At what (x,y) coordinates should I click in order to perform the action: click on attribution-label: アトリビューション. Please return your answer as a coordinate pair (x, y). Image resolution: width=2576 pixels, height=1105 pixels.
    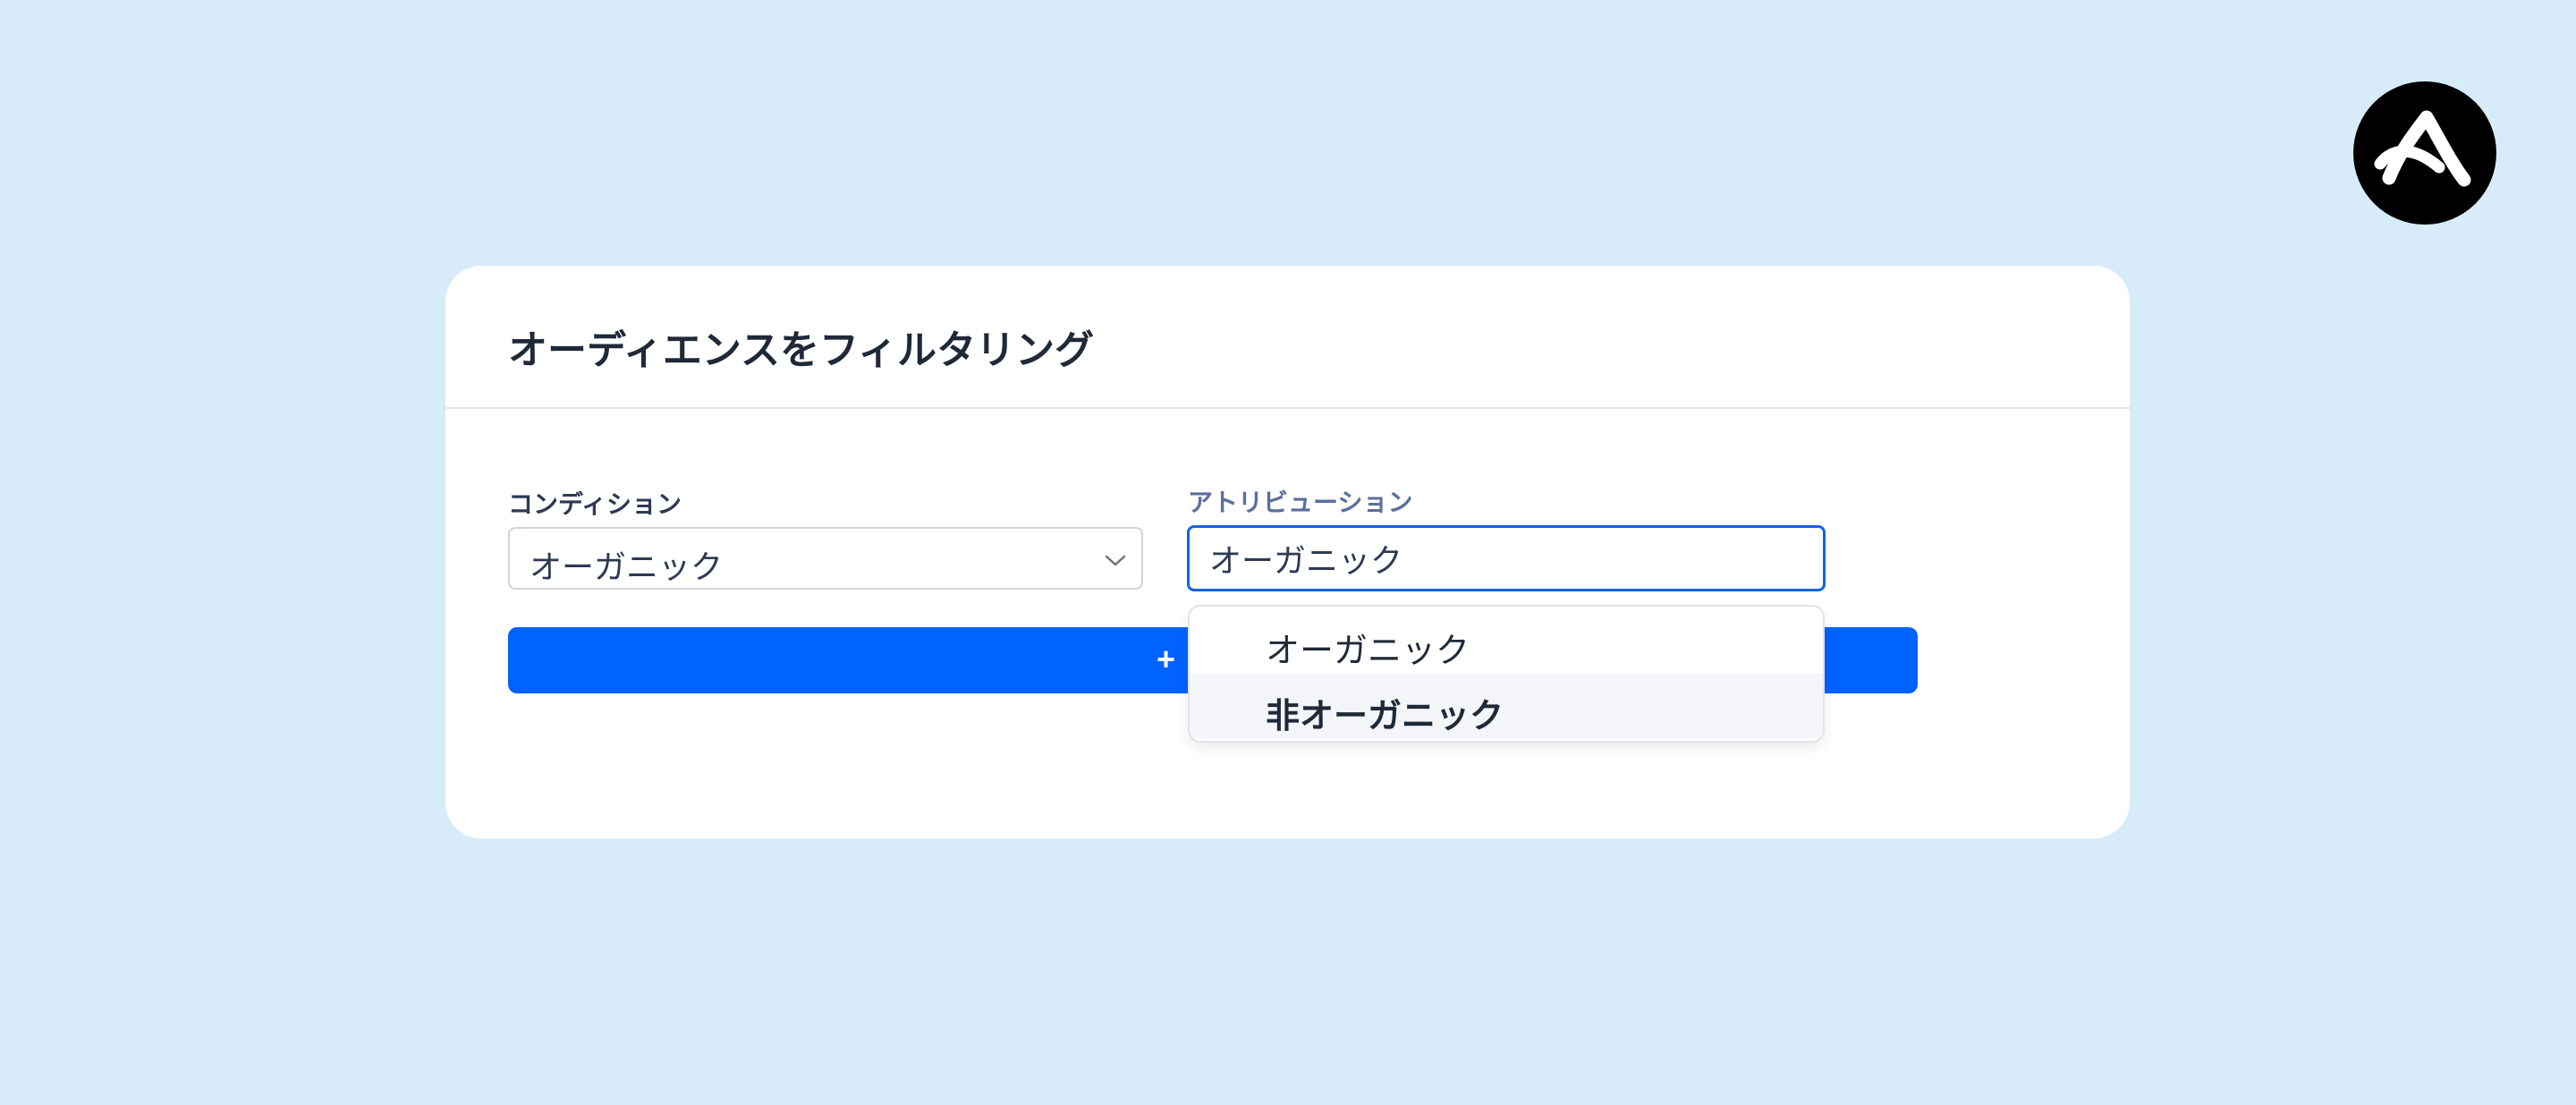
    Looking at the image, I should click on (1300, 502).